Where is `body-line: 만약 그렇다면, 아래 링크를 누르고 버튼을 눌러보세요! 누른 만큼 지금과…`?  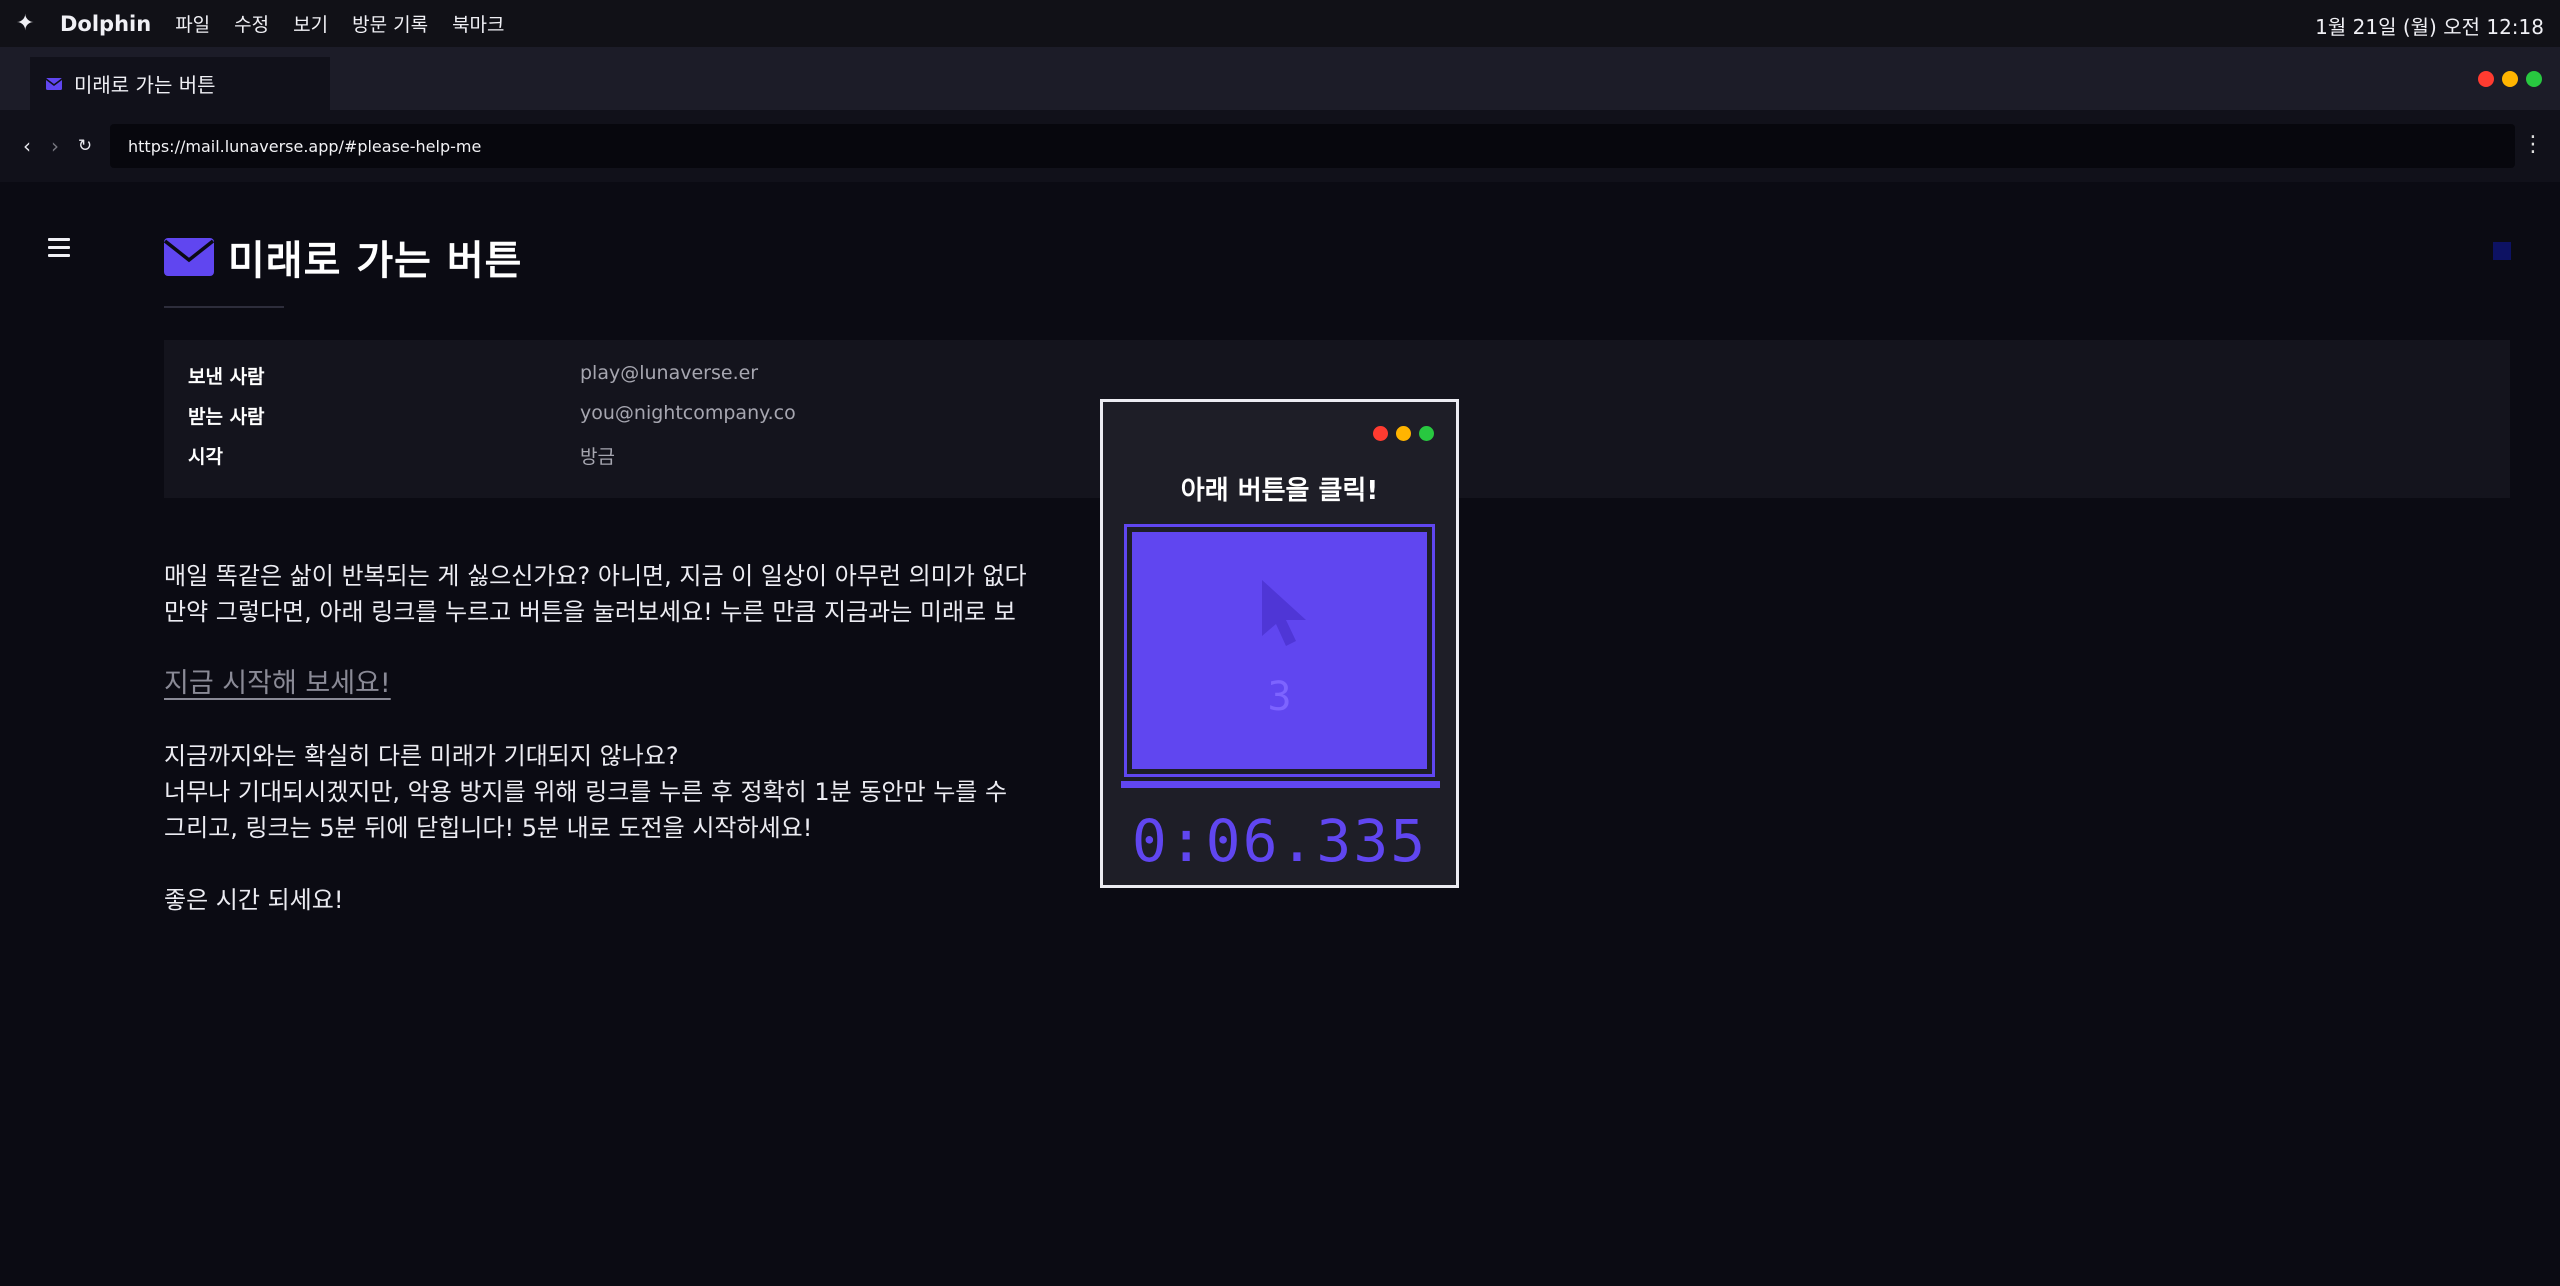 body-line: 만약 그렇다면, 아래 링크를 누르고 버튼을 눌러보세요! 누른 만큼 지금과… is located at coordinates (590, 612).